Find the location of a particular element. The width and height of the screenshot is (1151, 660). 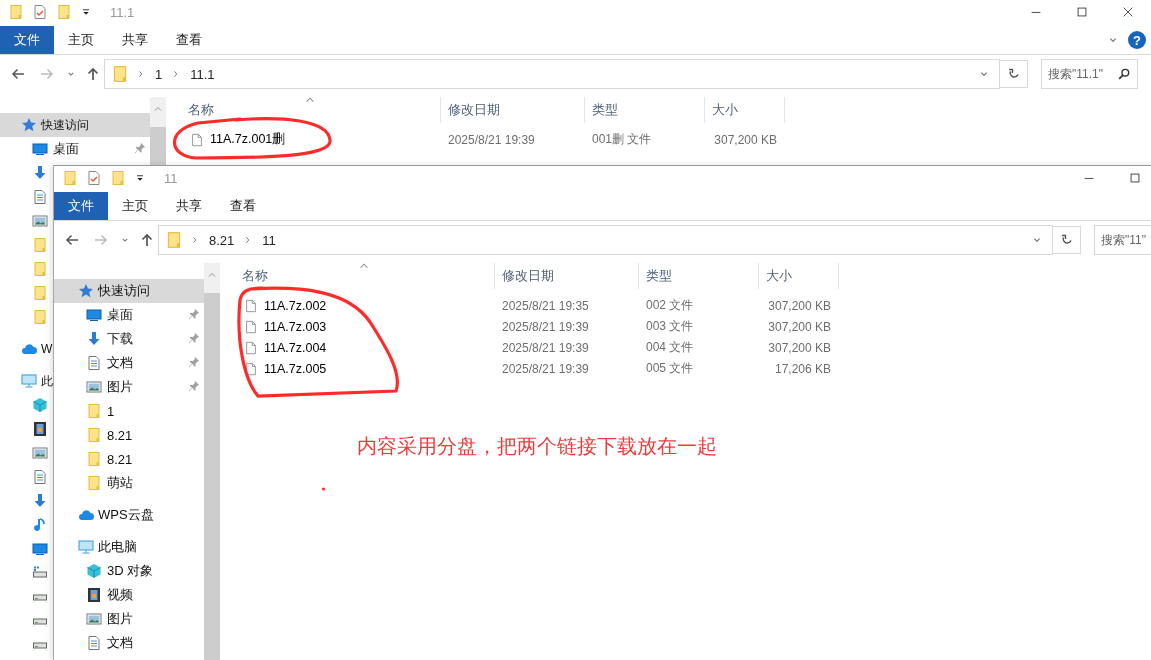

nav-item: 1 is located at coordinates (100, 411).